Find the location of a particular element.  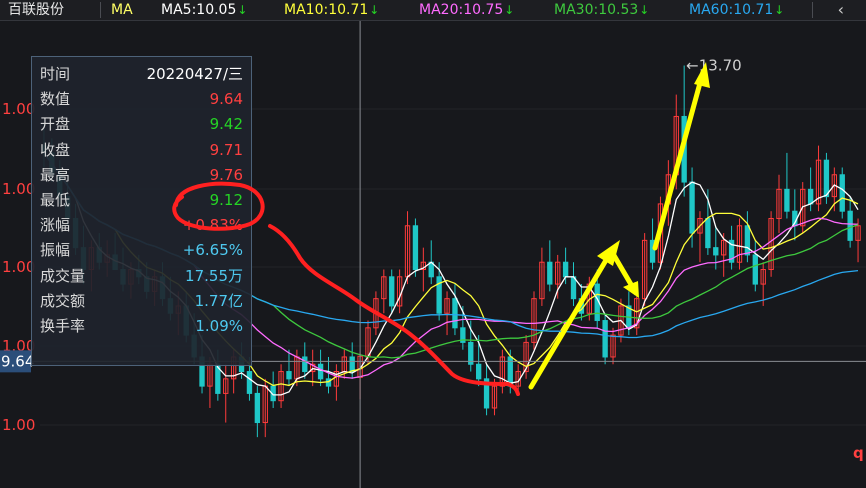

tooltip-label: 最低 is located at coordinates (55, 200).